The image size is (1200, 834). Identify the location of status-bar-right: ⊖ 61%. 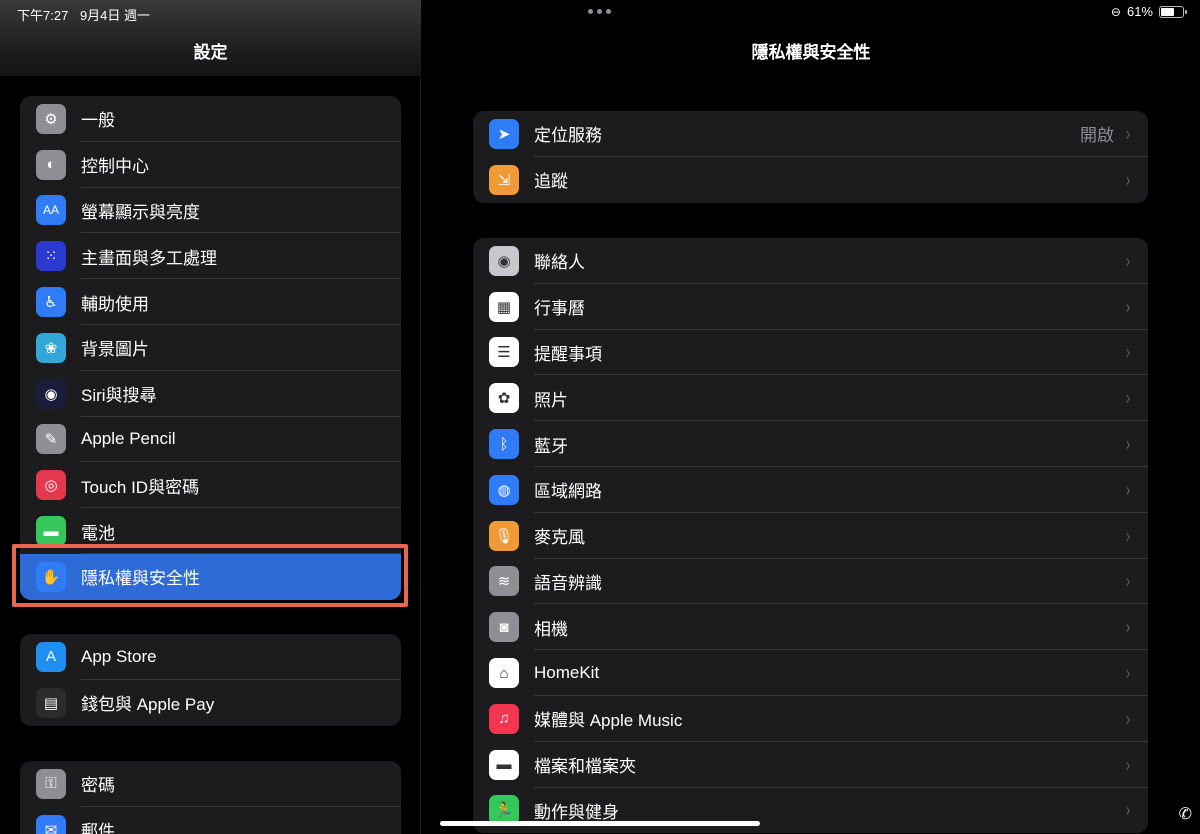
(1148, 11).